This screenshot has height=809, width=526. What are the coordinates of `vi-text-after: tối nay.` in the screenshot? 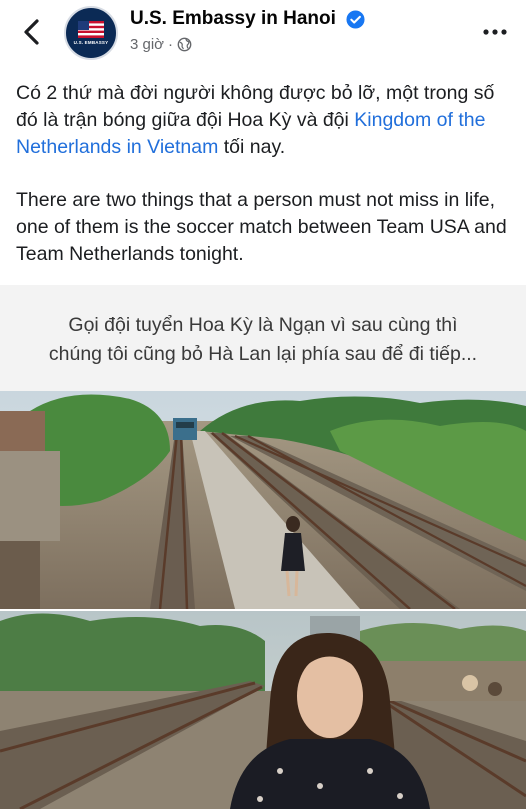 It's located at (252, 147).